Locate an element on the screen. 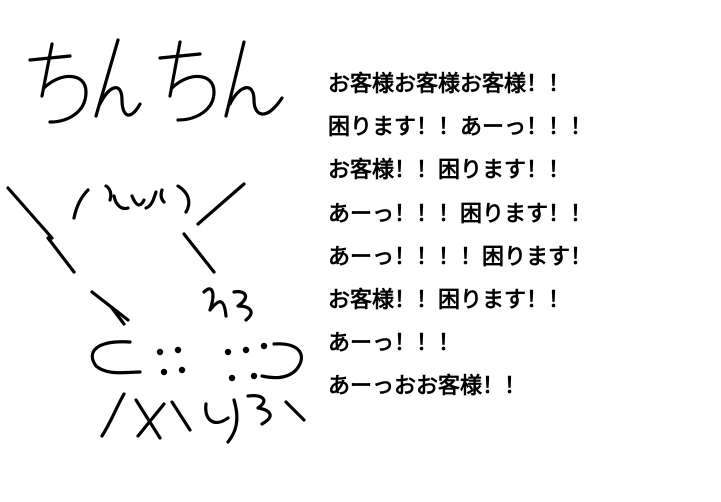 Image resolution: width=721 pixels, height=502 pixels. face-doodle is located at coordinates (131, 202).